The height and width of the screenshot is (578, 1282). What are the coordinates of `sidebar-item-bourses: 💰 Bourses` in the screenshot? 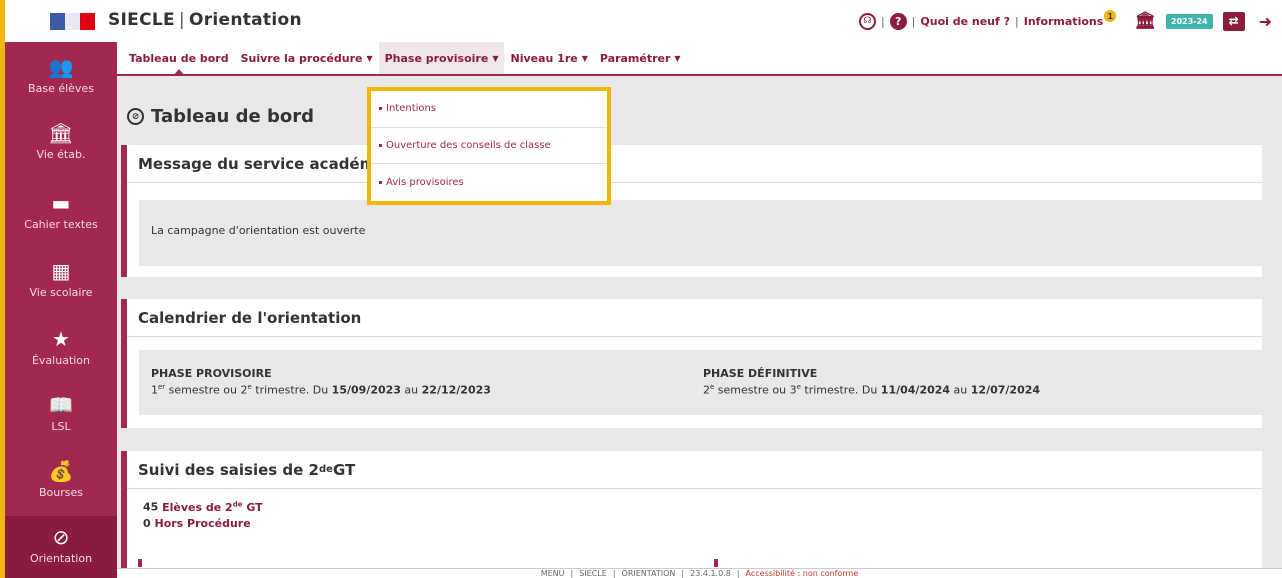 It's located at (61, 480).